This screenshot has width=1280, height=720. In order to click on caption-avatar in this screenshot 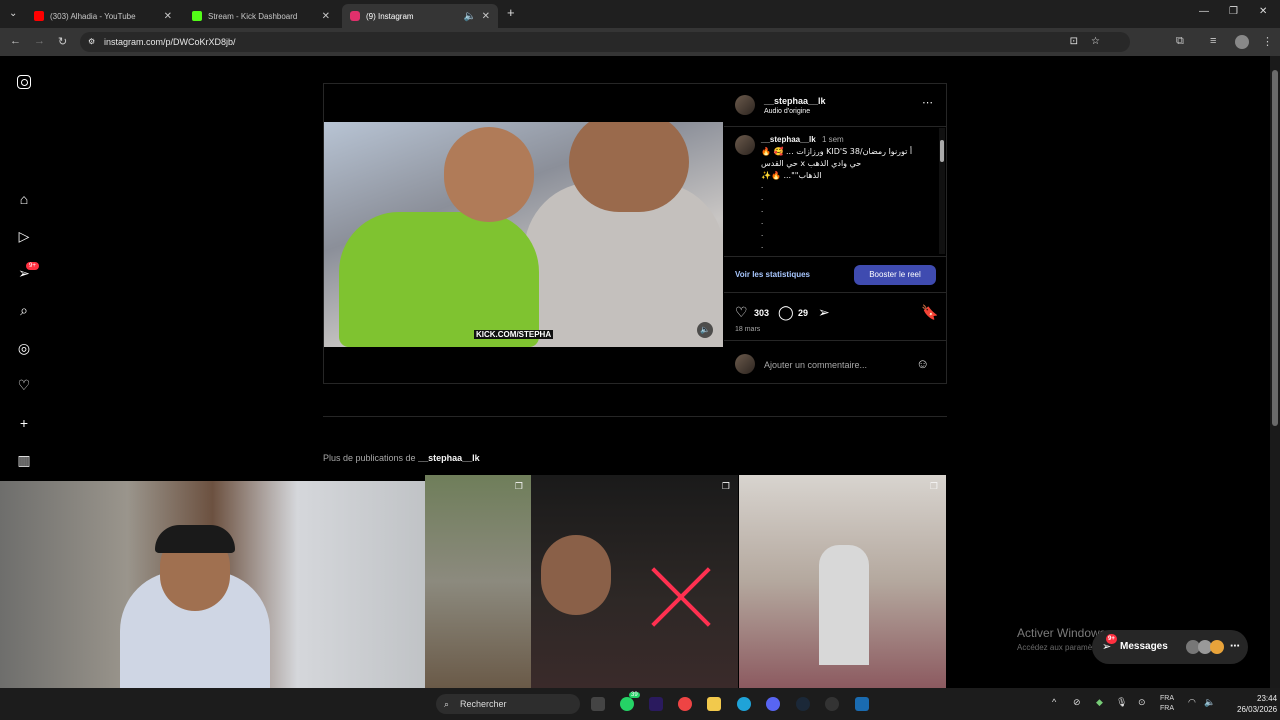, I will do `click(745, 145)`.